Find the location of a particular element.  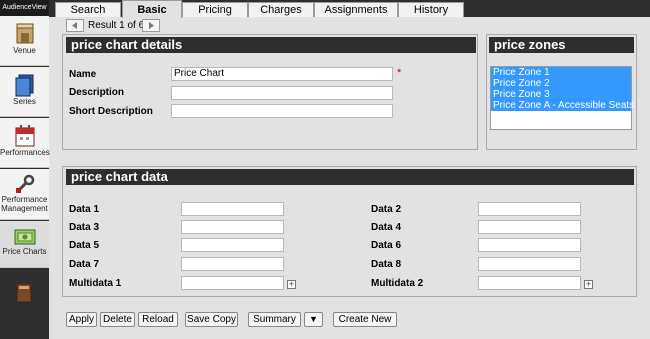

sidebar-book-button is located at coordinates (24, 295).